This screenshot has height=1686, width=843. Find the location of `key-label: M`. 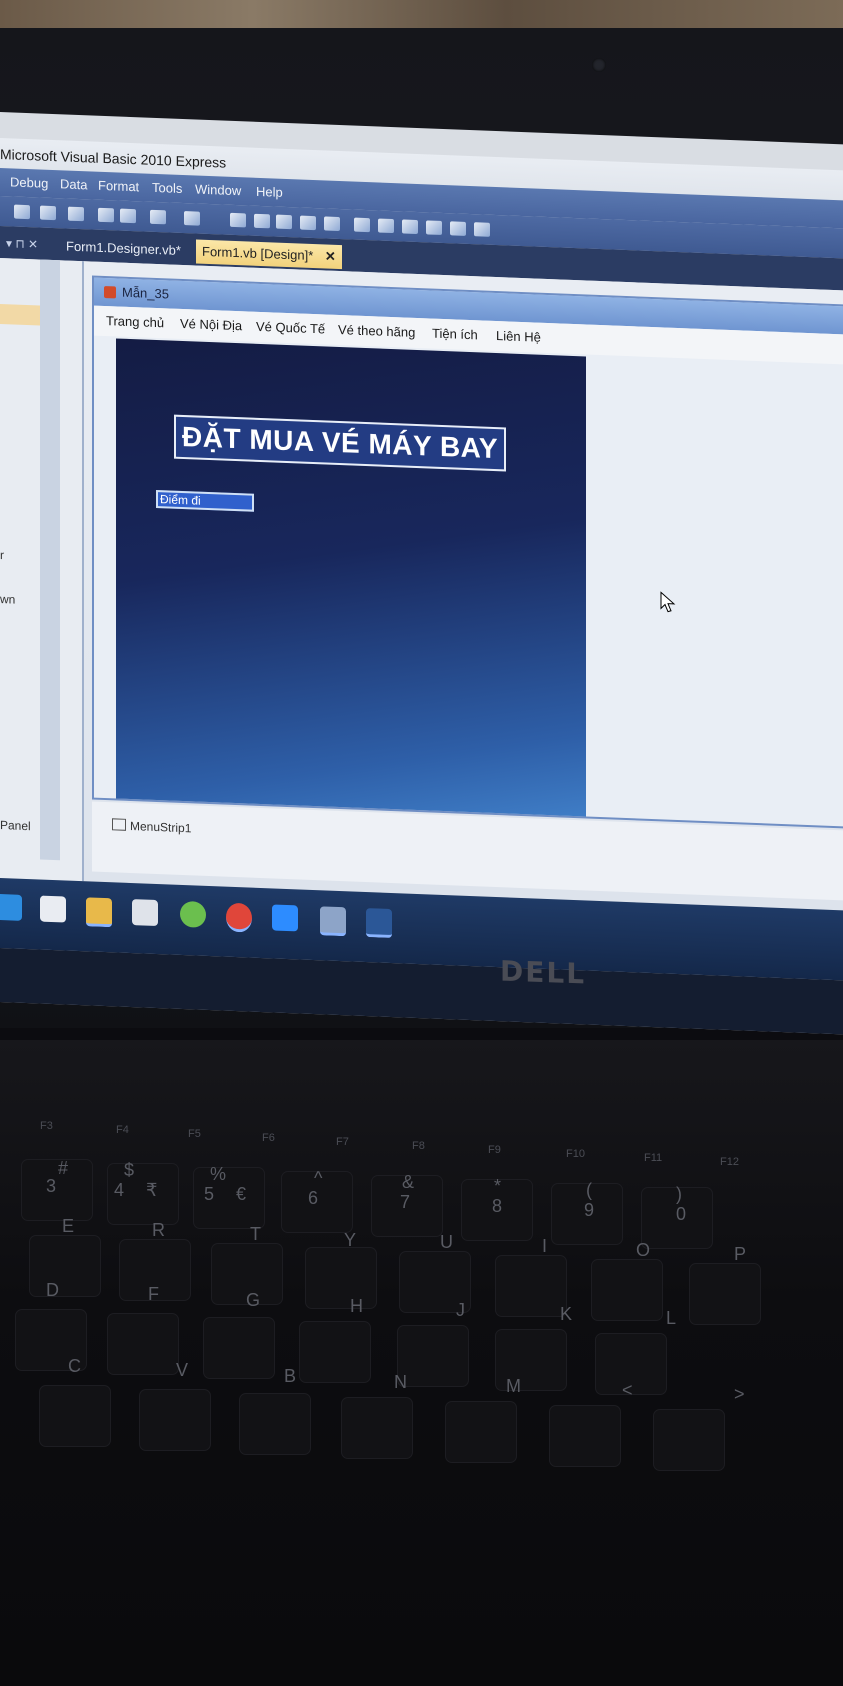

key-label: M is located at coordinates (513, 1386).